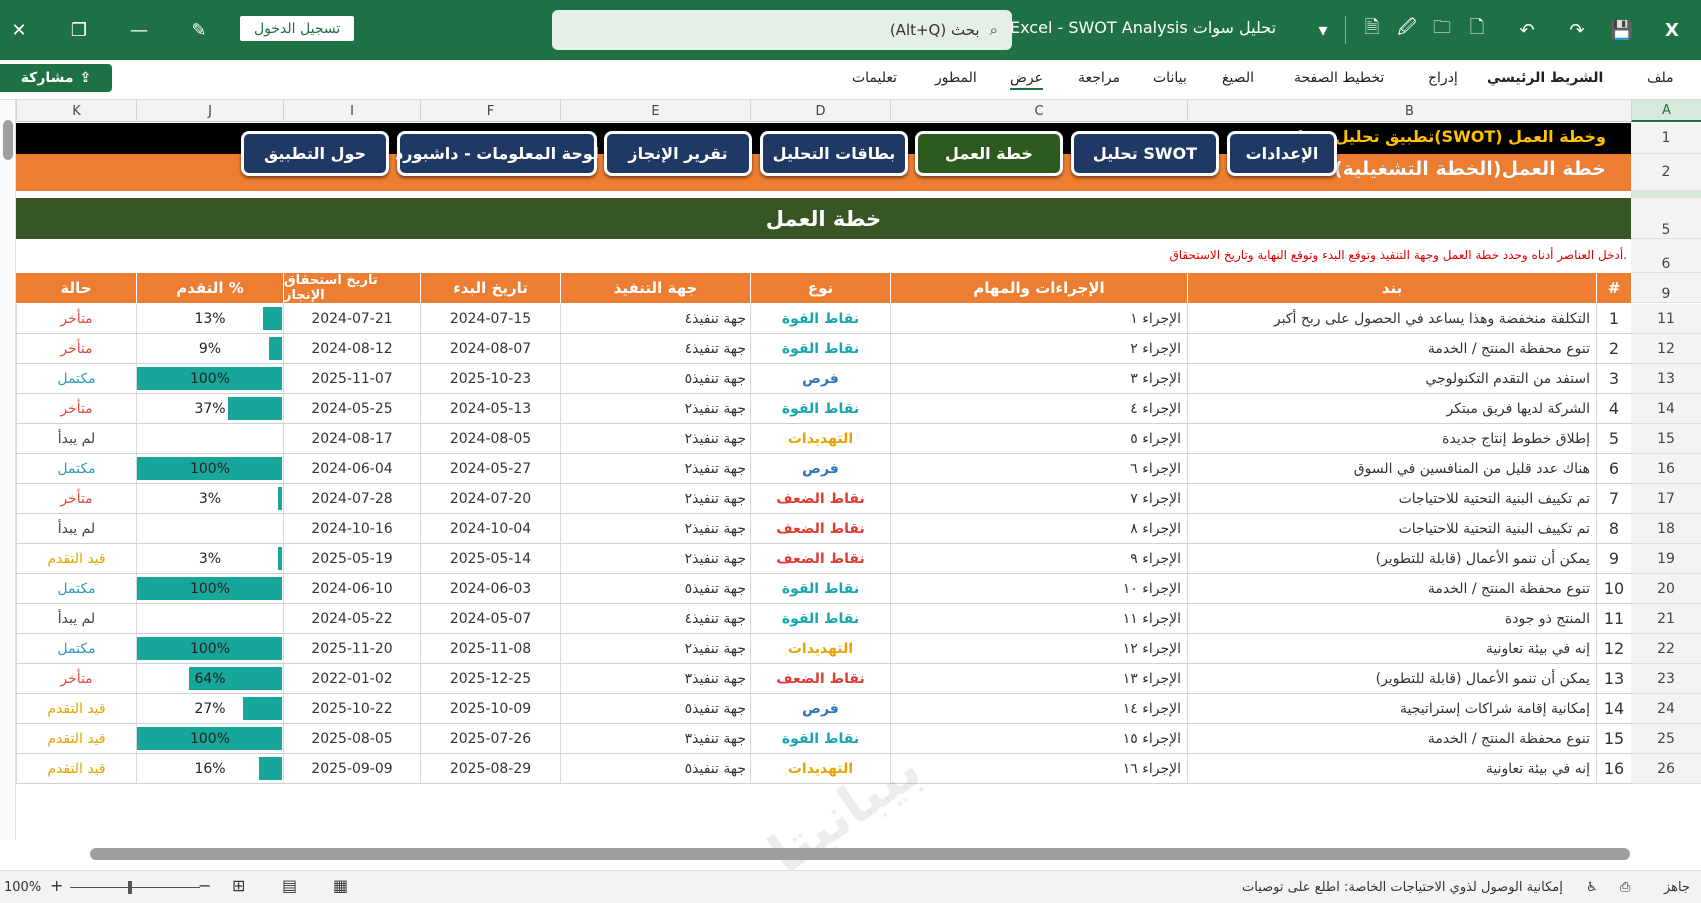 Image resolution: width=1701 pixels, height=903 pixels. Describe the element at coordinates (1666, 111) in the screenshot. I see `column-a: A` at that location.